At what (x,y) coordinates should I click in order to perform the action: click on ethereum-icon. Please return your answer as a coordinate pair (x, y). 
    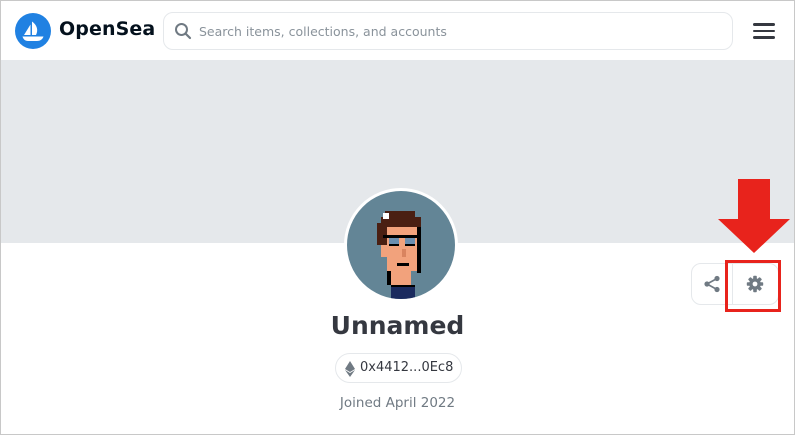
    Looking at the image, I should click on (350, 369).